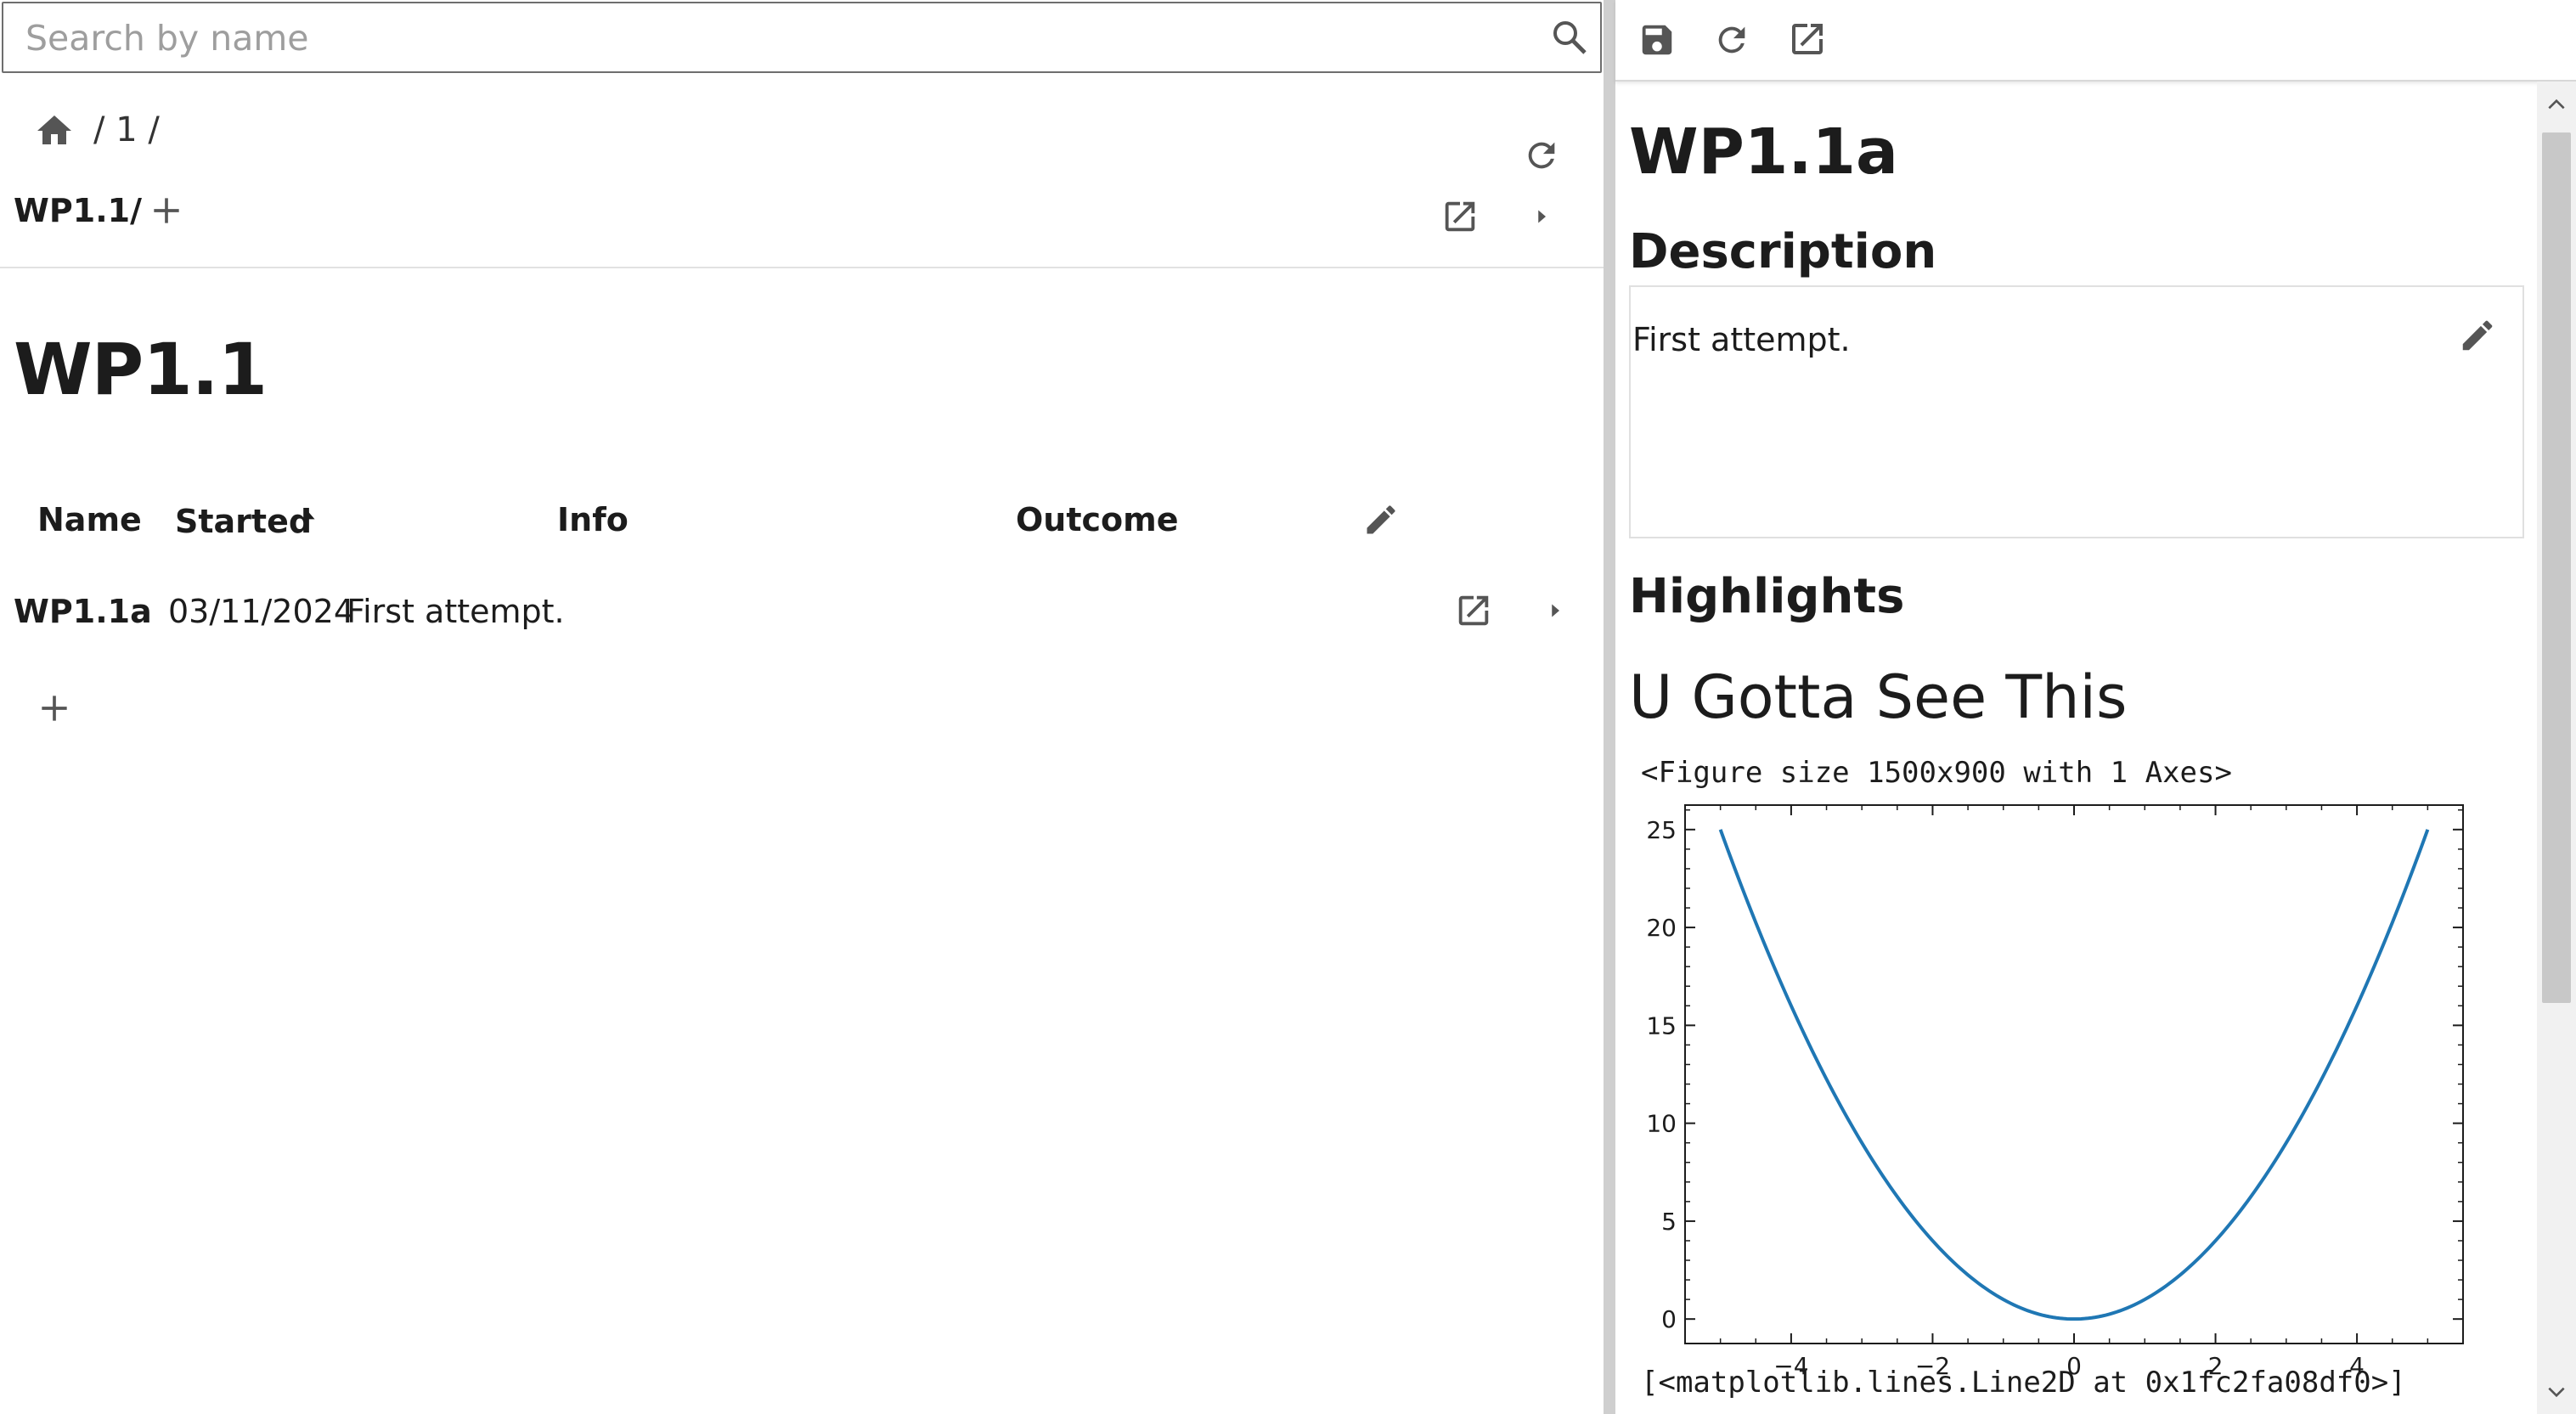  Describe the element at coordinates (308, 515) in the screenshot. I see `sort-ascending-icon` at that location.